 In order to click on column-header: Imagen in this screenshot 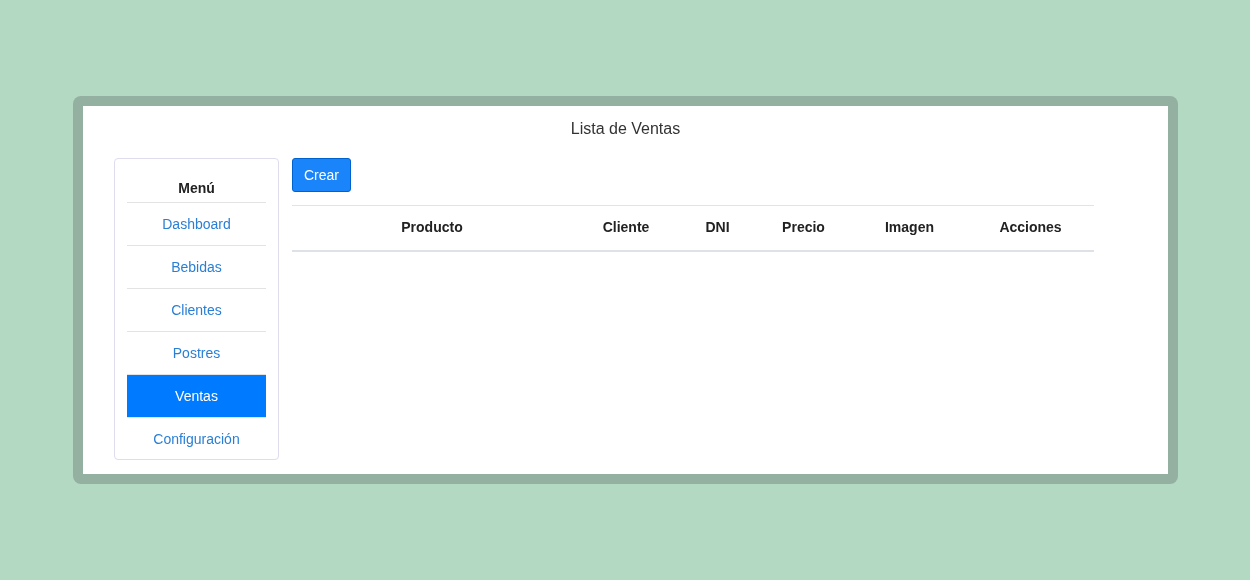, I will do `click(909, 227)`.